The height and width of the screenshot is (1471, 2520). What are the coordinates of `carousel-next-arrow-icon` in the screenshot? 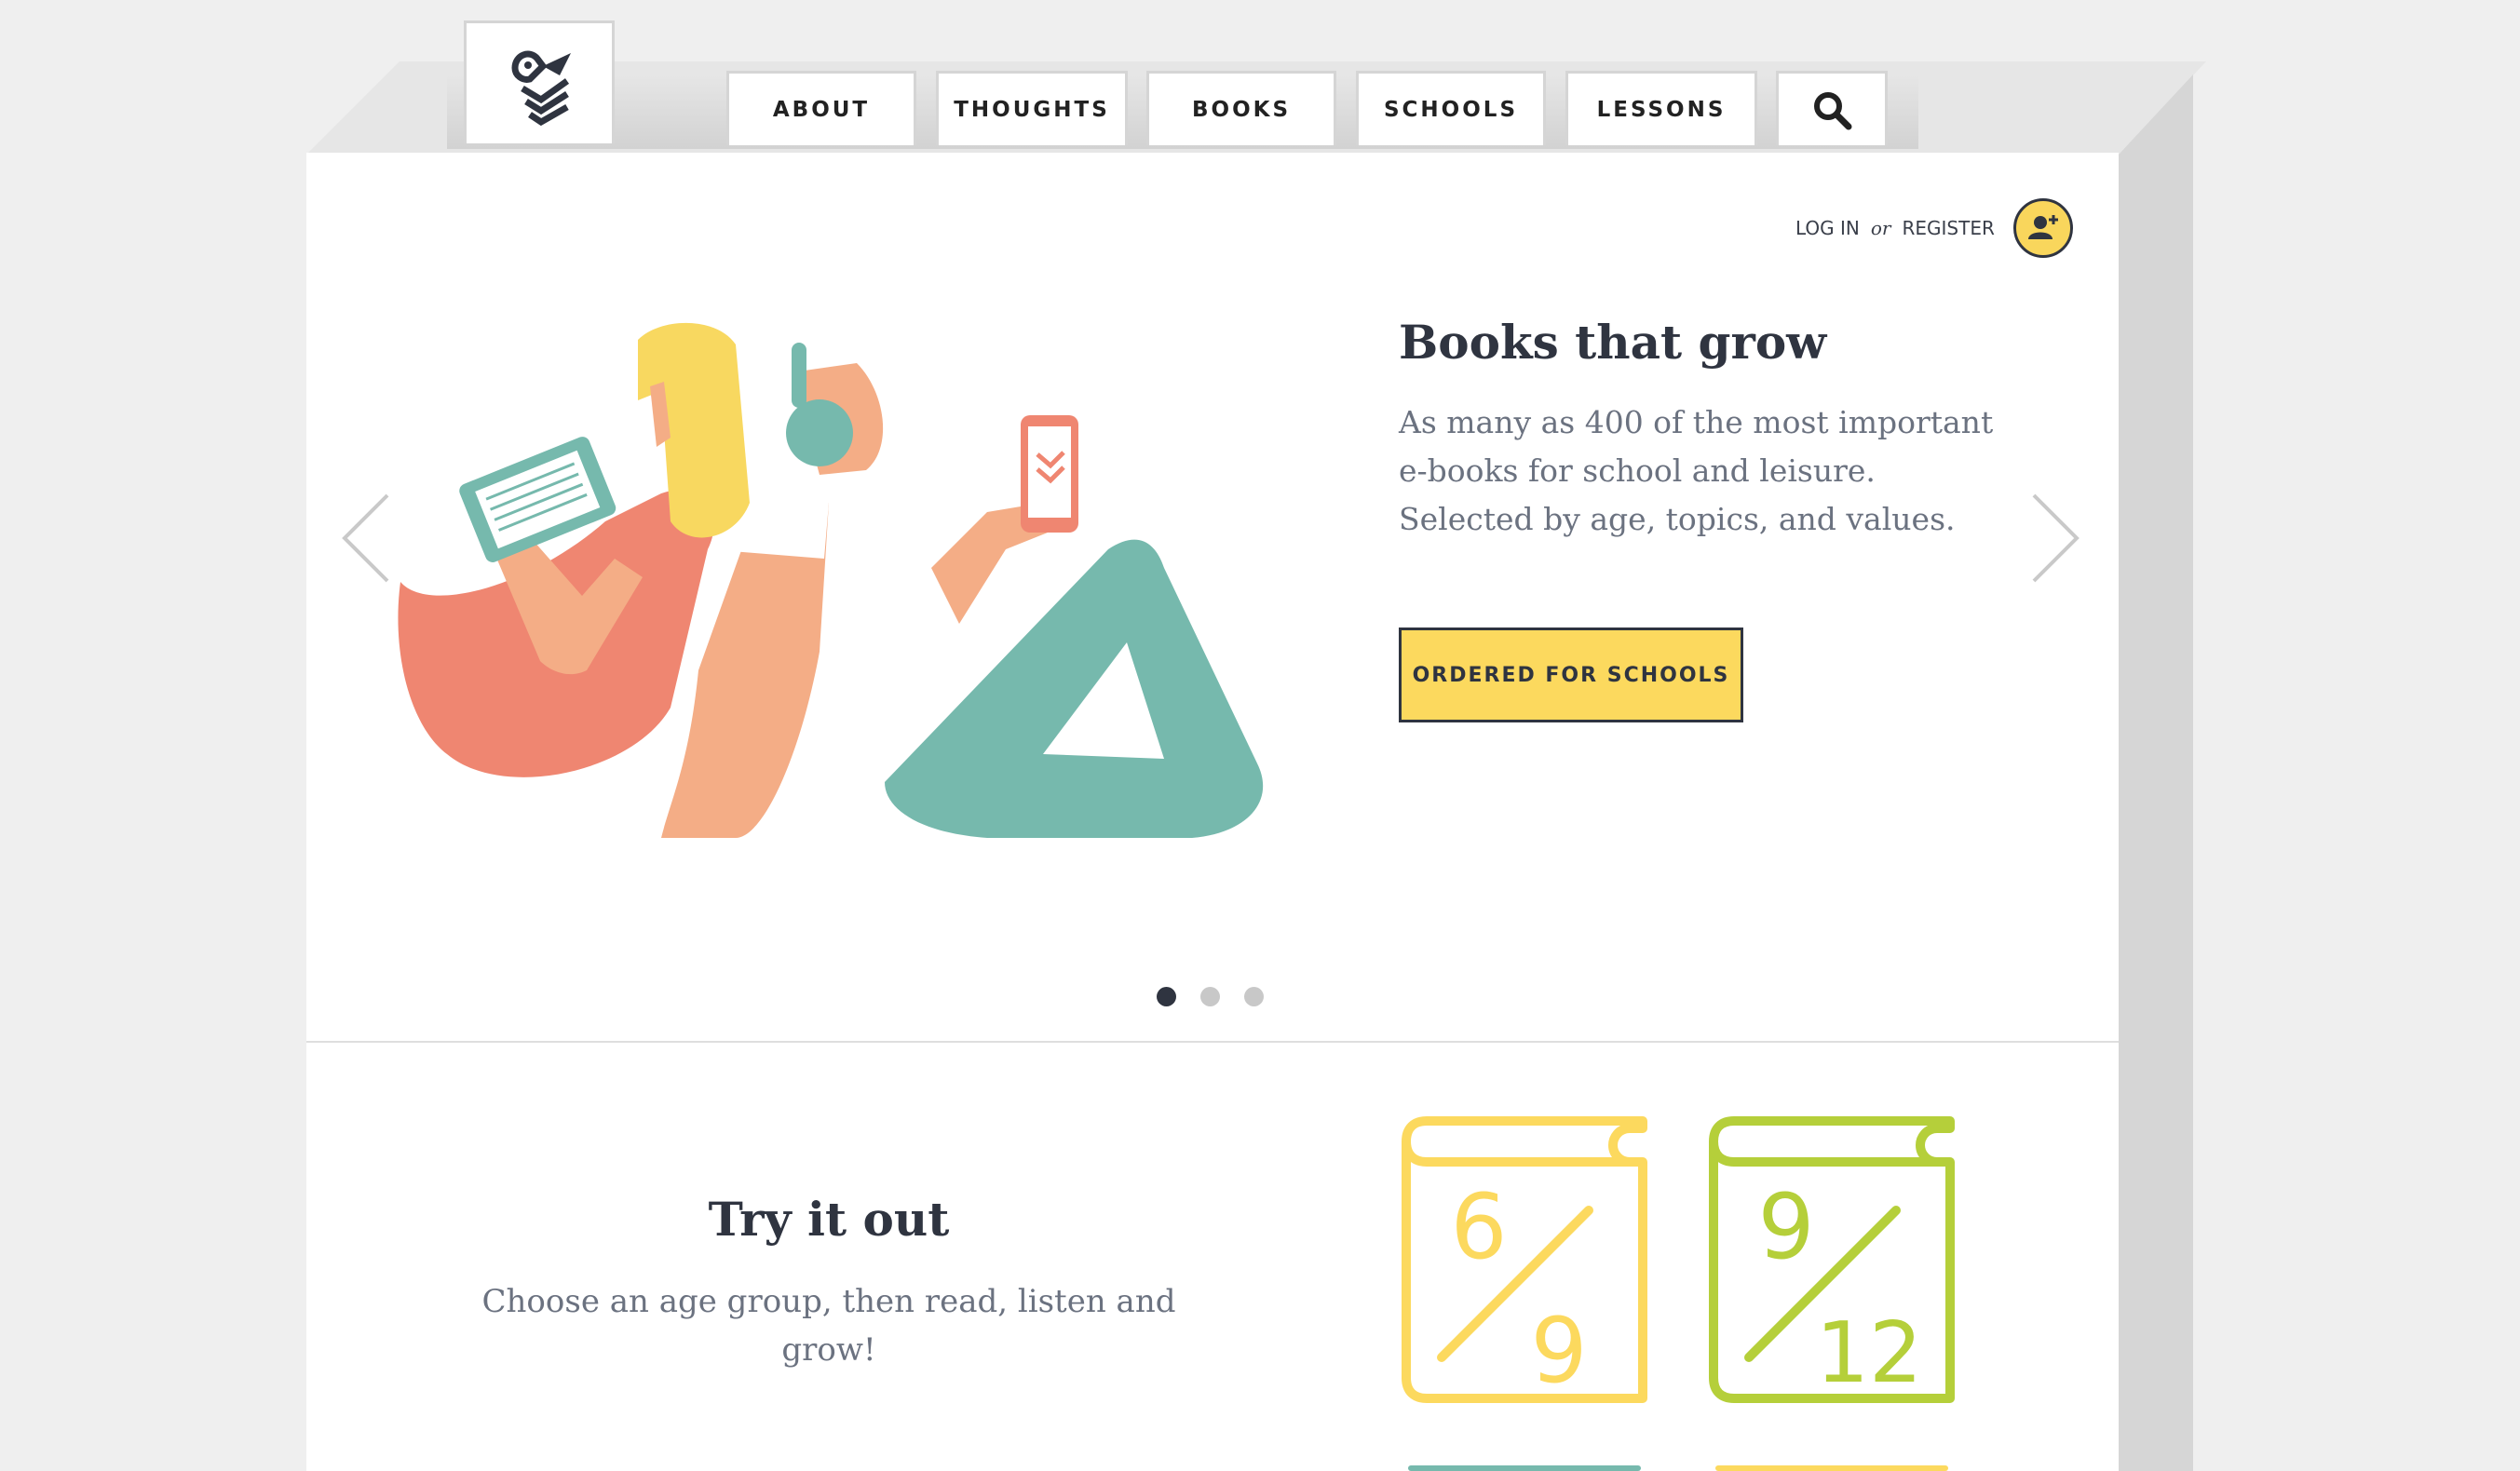 It's located at (2055, 538).